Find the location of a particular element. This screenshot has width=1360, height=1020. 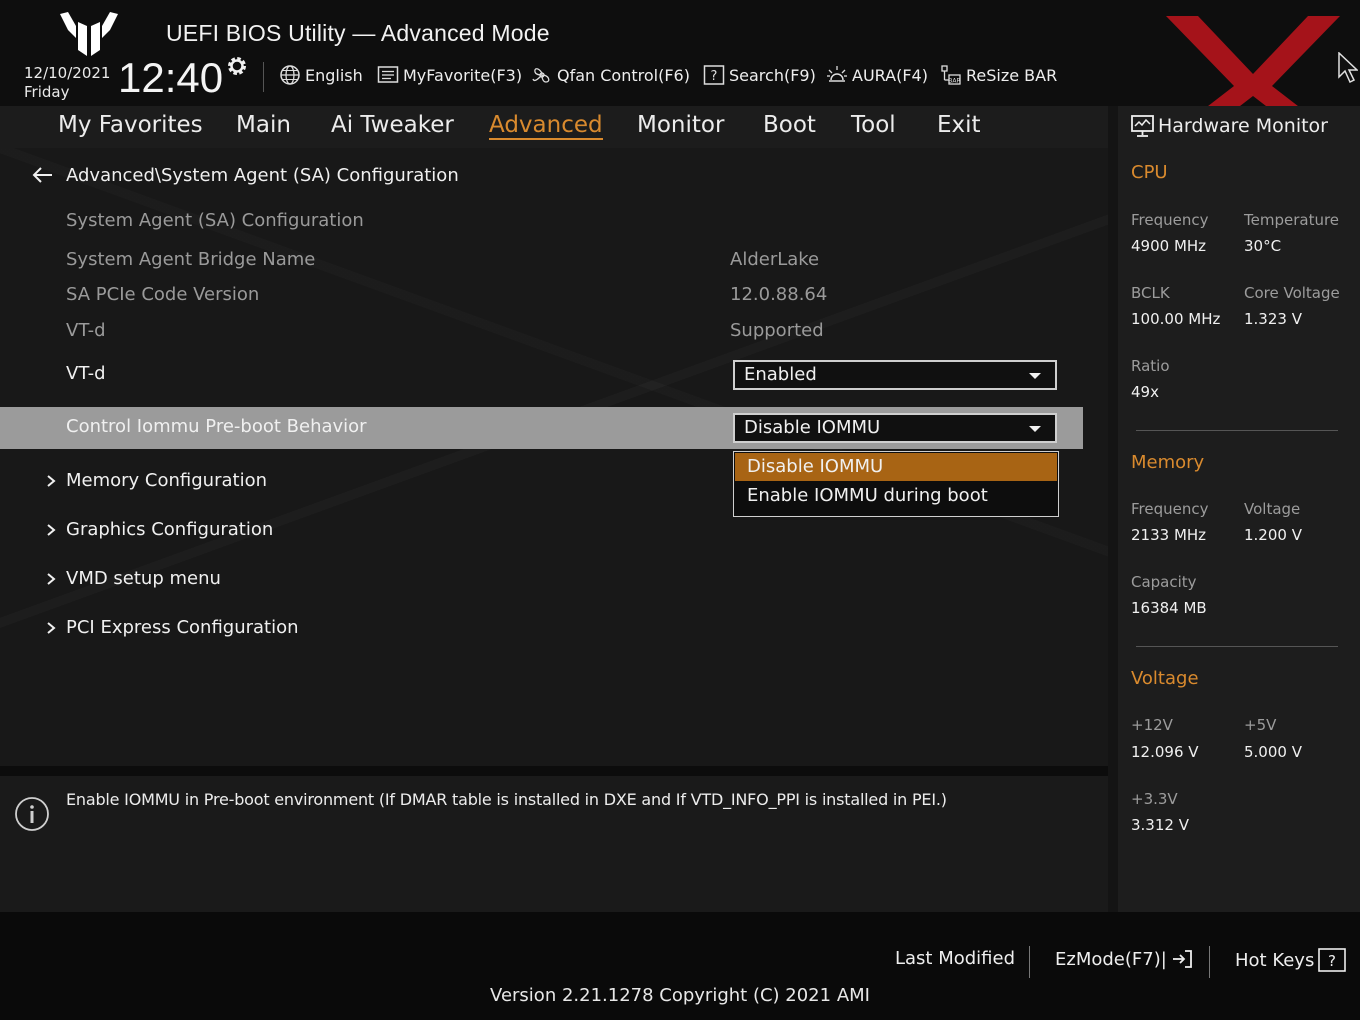

cpu-core-voltage-value: 1.323 V is located at coordinates (1273, 319).